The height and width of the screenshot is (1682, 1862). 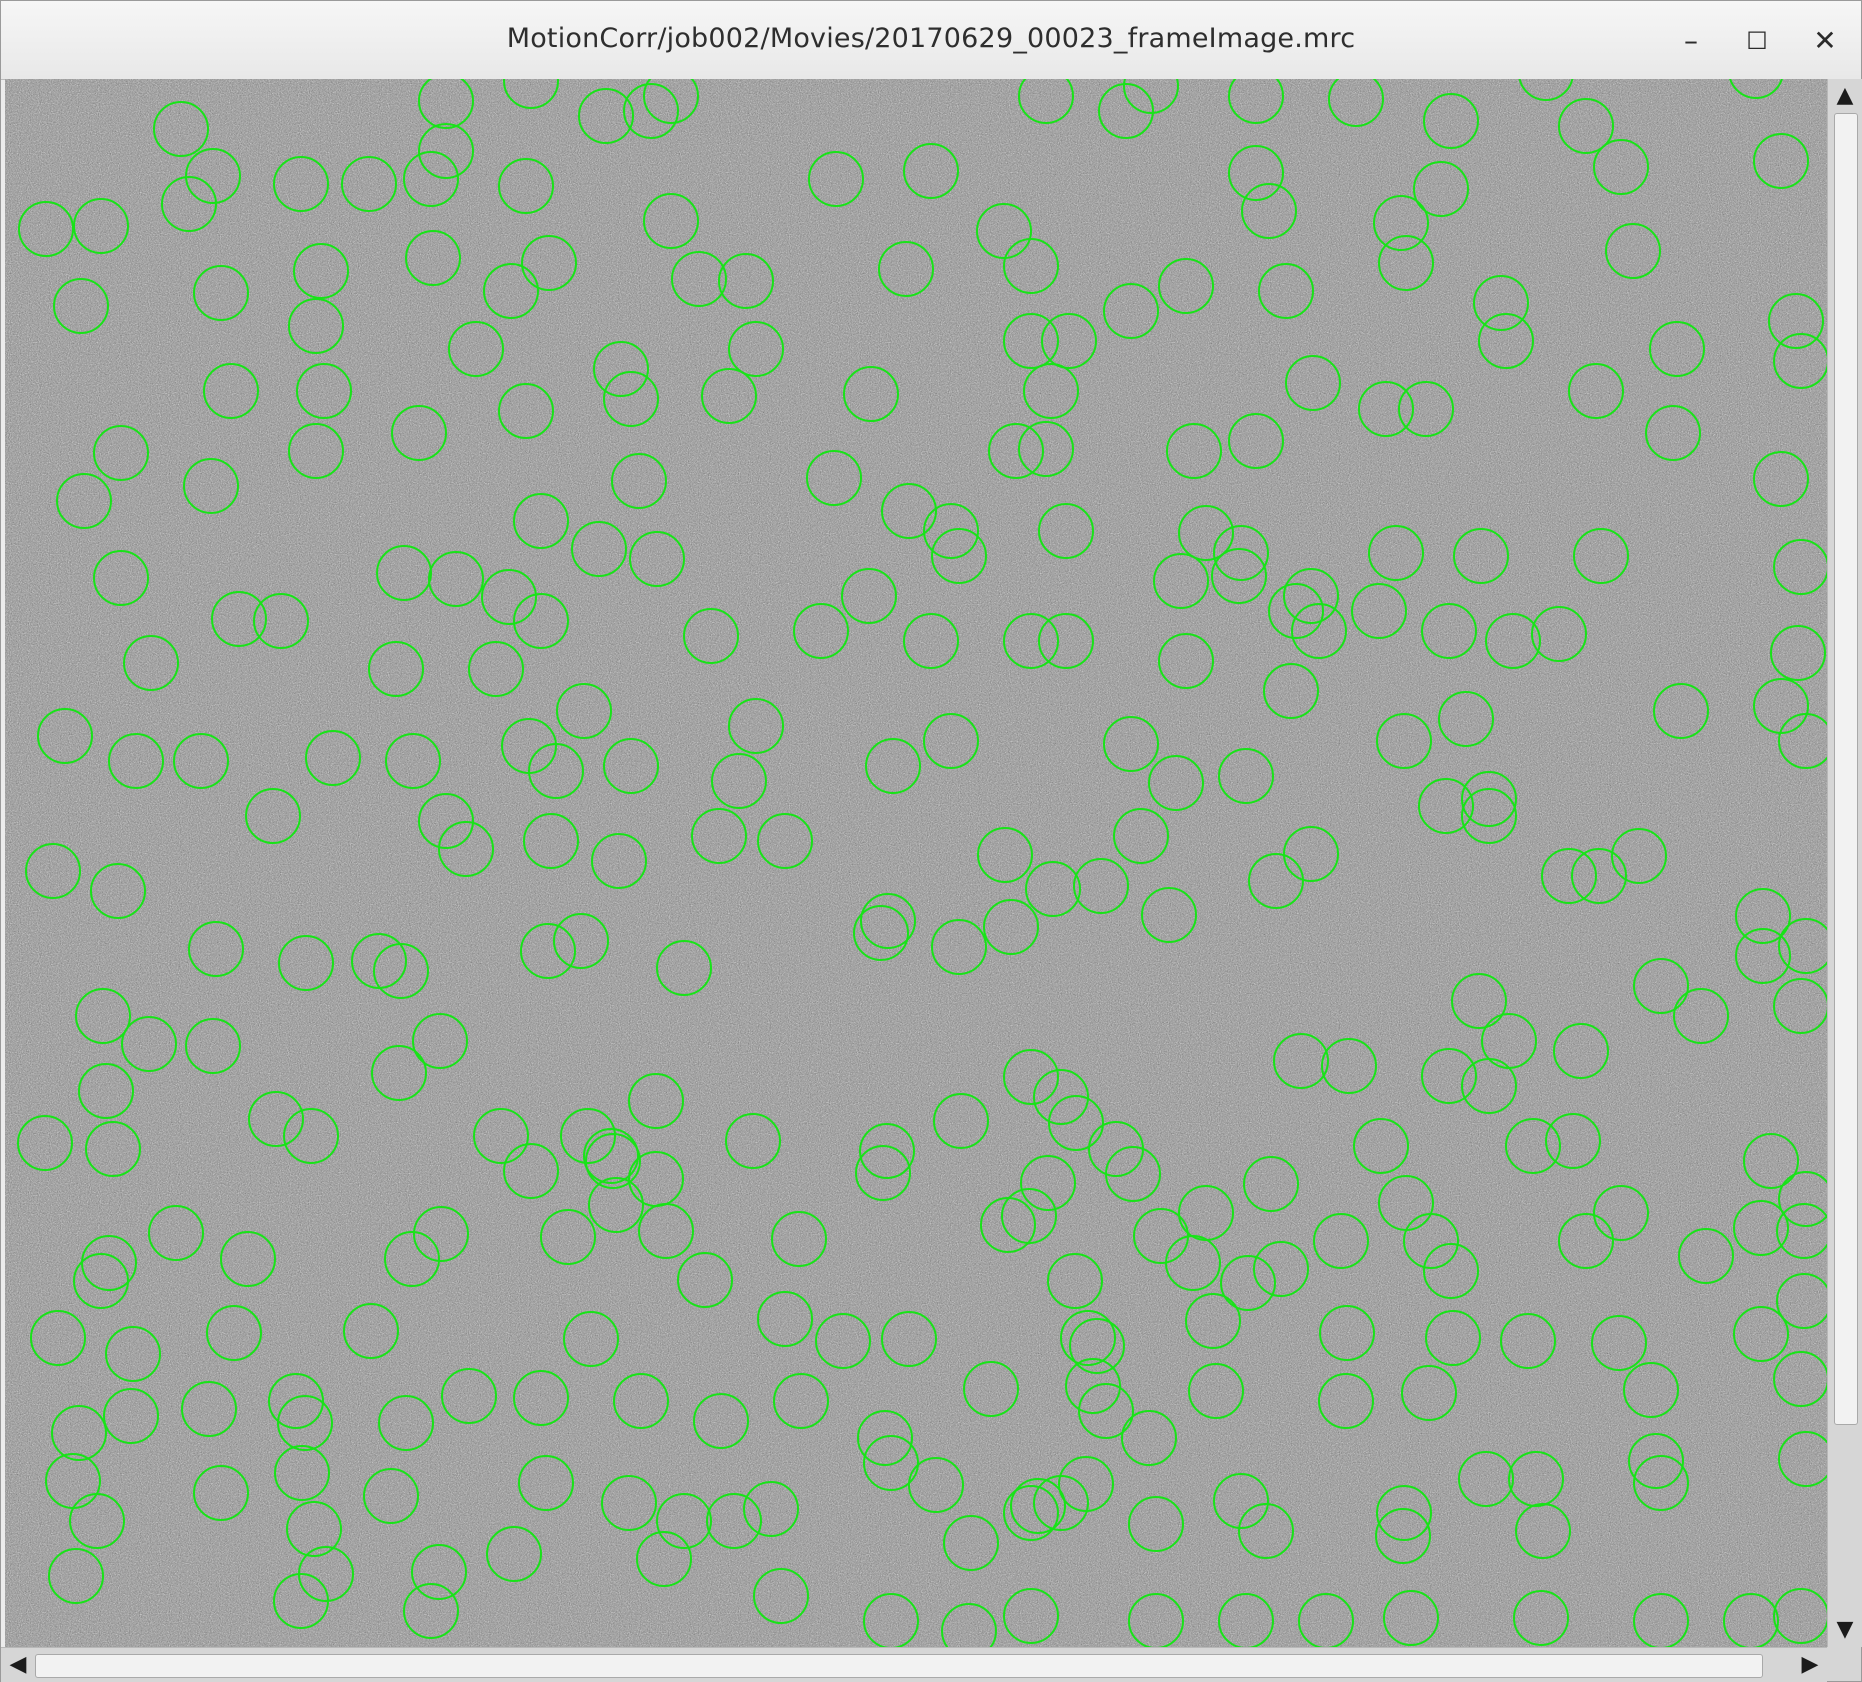 I want to click on vertical-scroll-thumb, so click(x=1846, y=769).